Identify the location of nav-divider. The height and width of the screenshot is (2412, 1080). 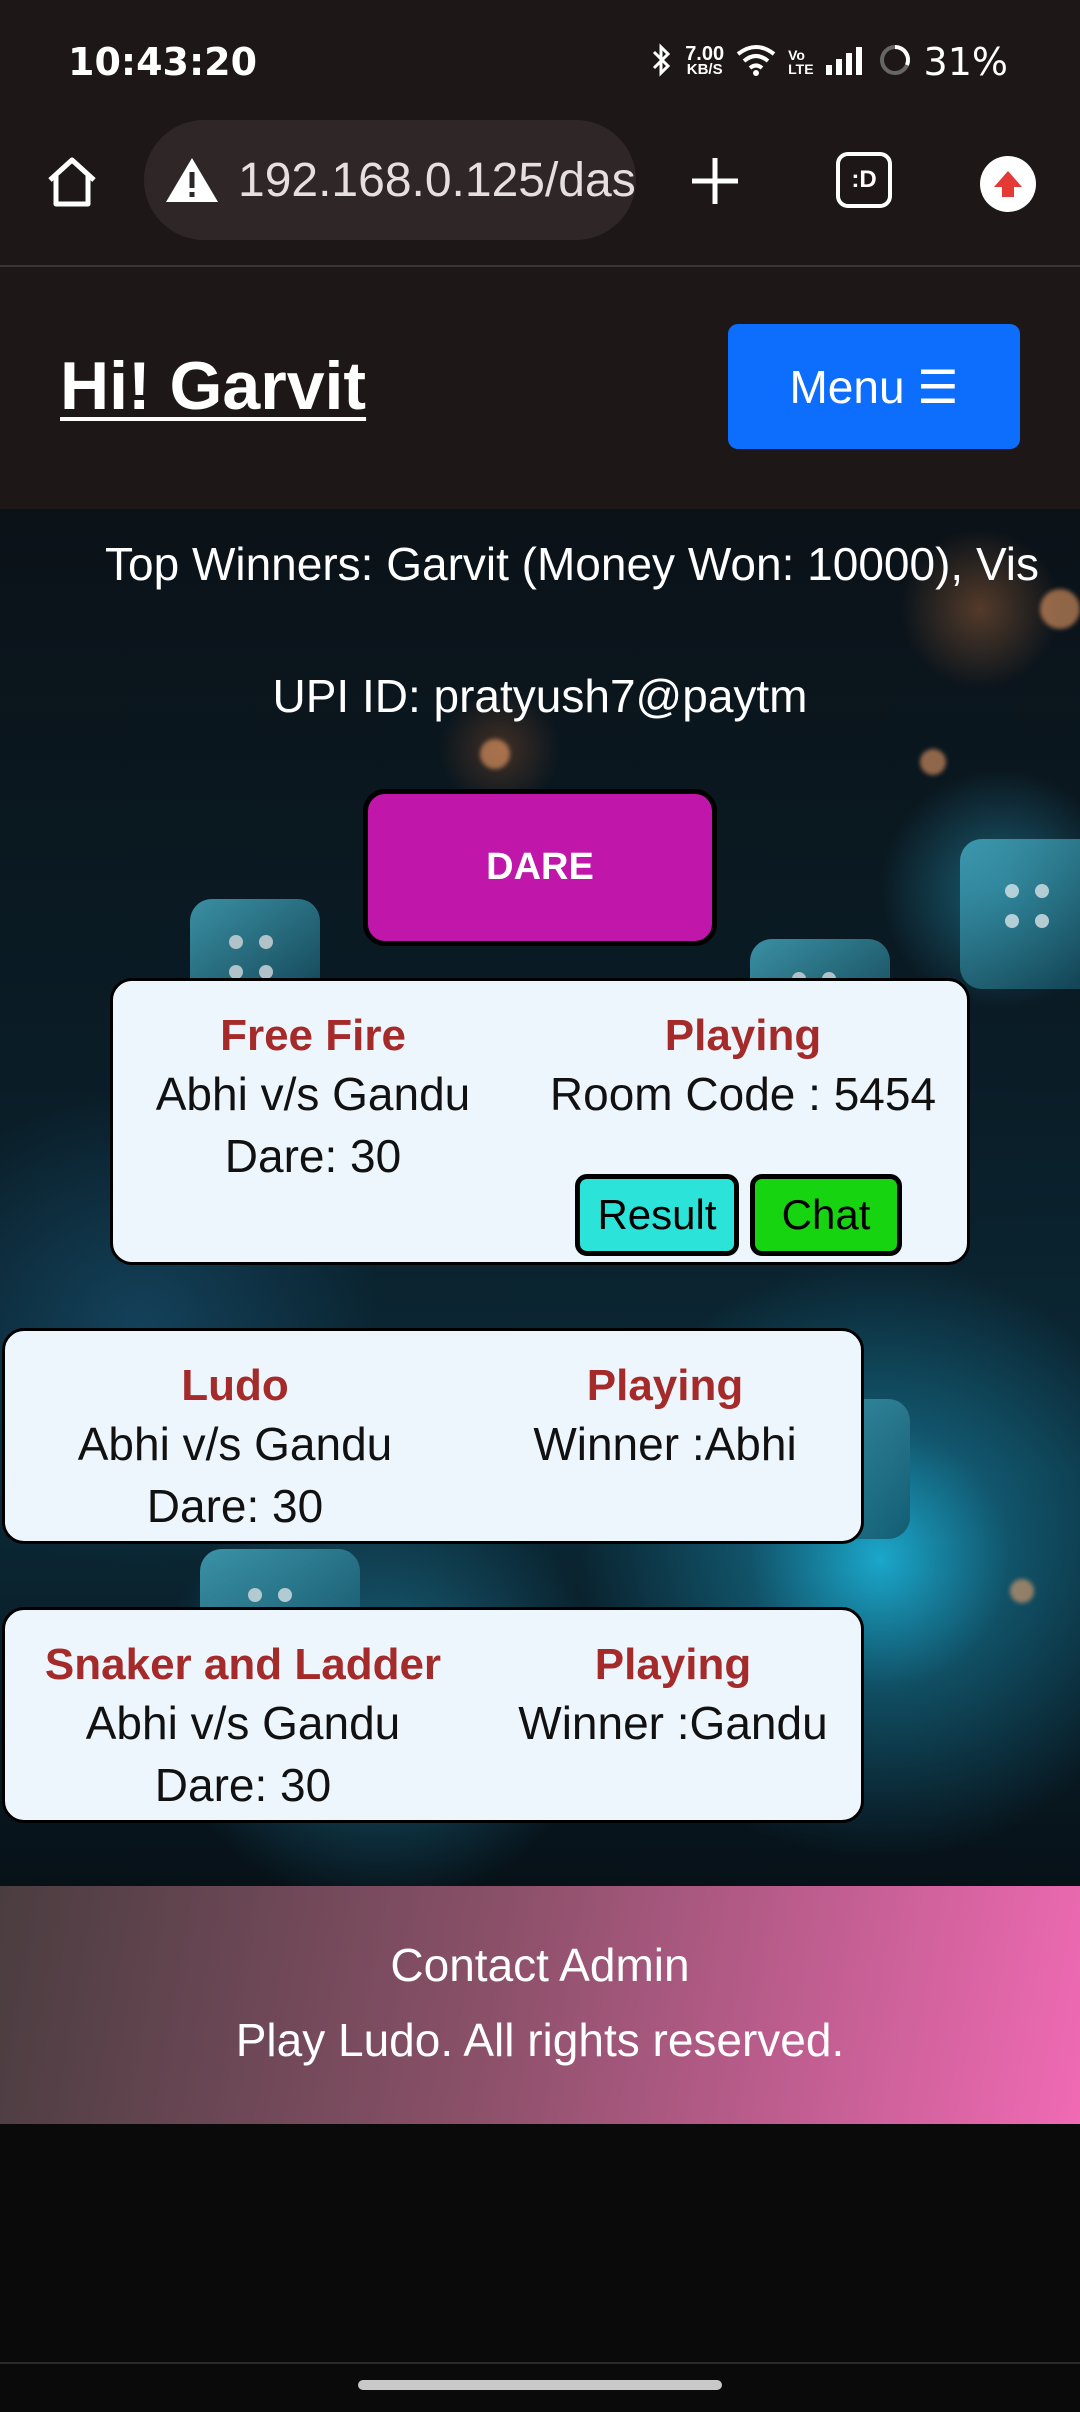
(540, 2363).